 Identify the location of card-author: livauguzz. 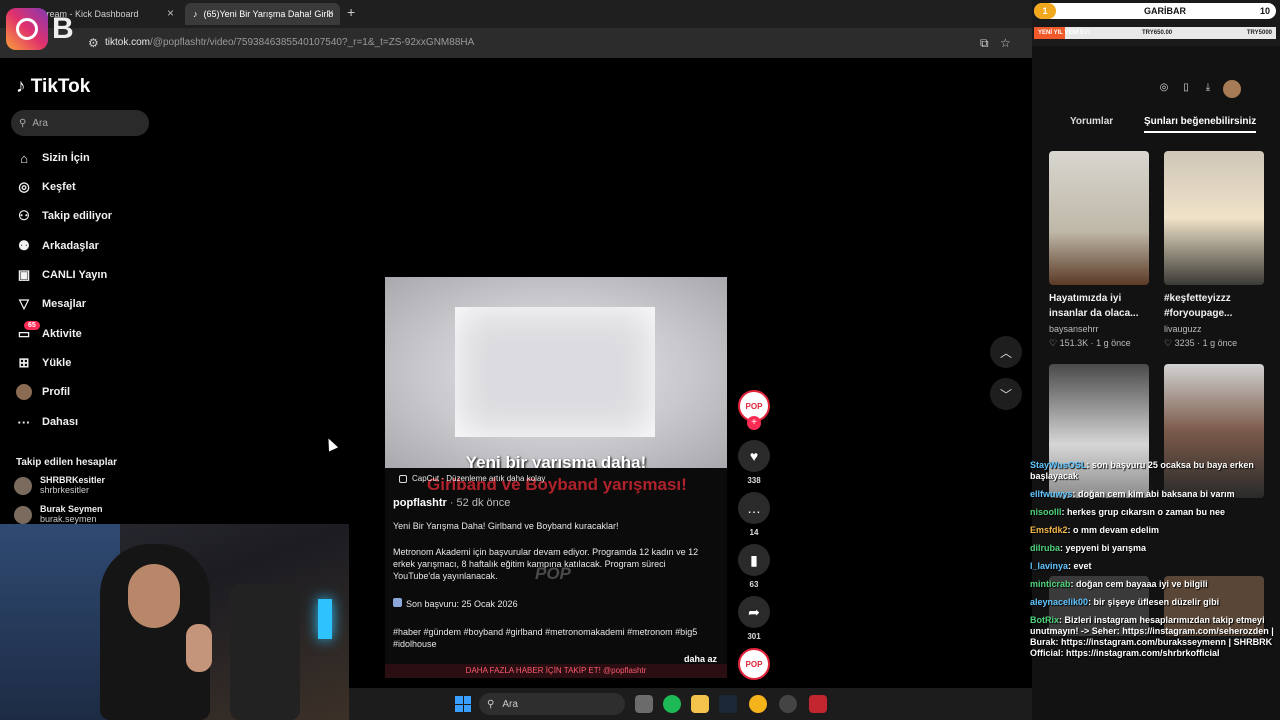
(1183, 329).